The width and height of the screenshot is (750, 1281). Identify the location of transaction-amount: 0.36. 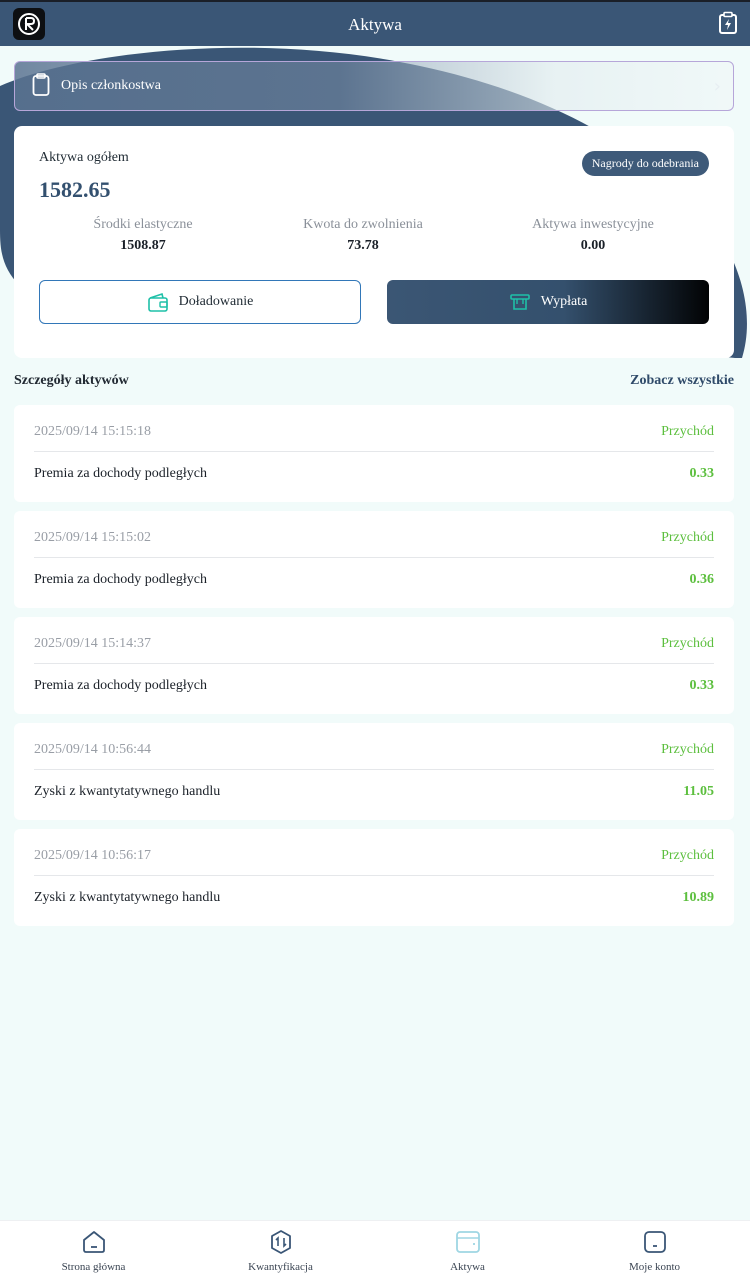
(702, 579).